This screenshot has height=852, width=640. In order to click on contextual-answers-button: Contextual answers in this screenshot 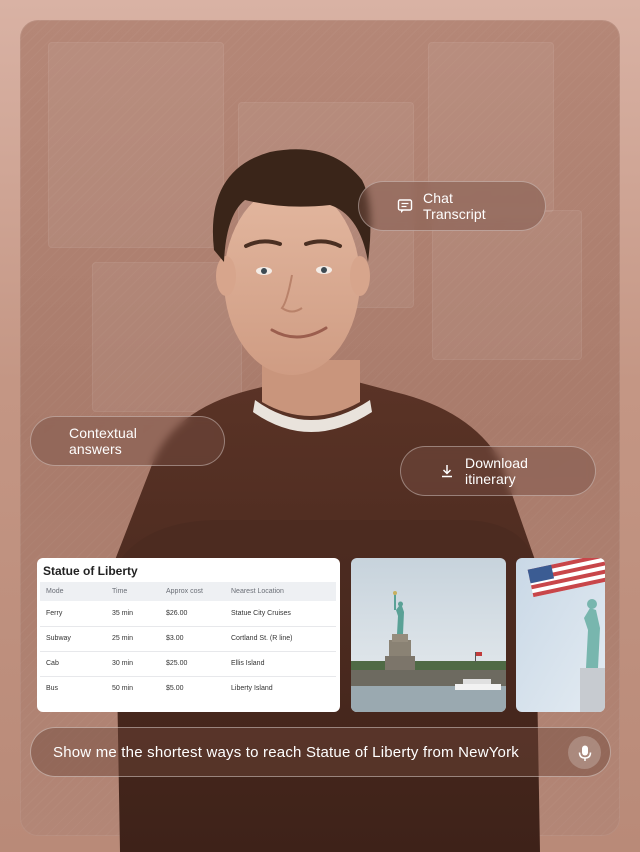, I will do `click(127, 441)`.